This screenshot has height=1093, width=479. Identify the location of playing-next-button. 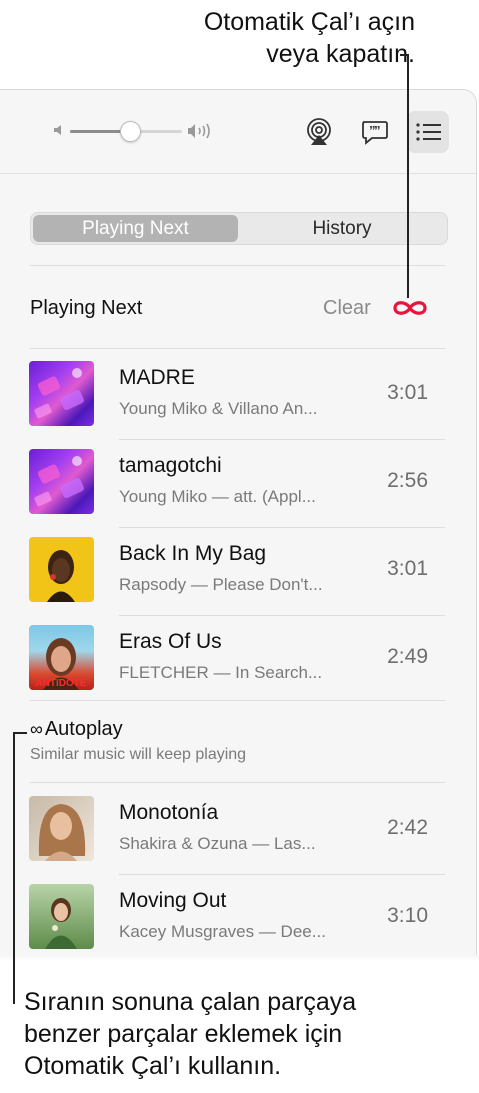
(428, 132).